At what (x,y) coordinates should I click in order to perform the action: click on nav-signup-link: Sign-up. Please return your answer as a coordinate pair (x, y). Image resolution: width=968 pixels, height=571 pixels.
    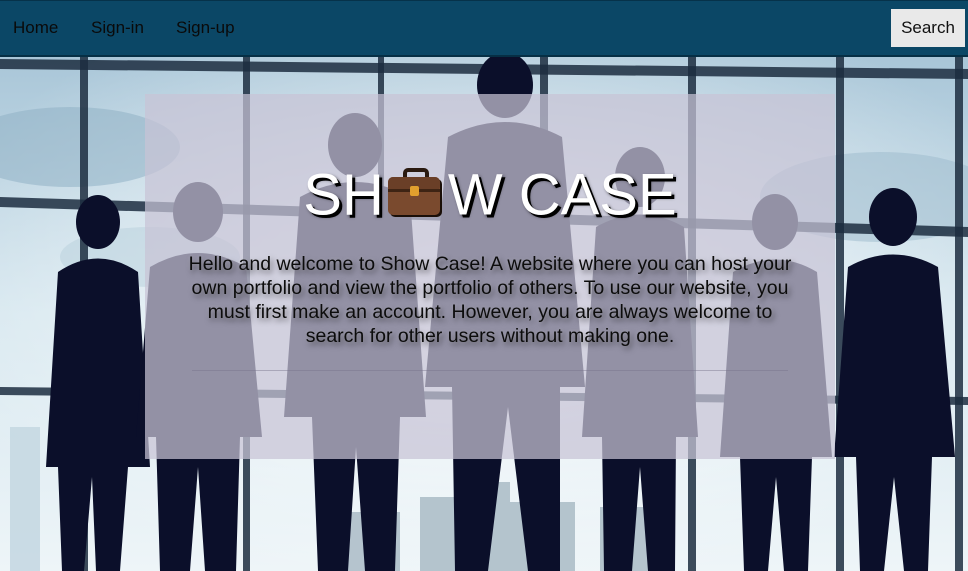
    Looking at the image, I should click on (205, 28).